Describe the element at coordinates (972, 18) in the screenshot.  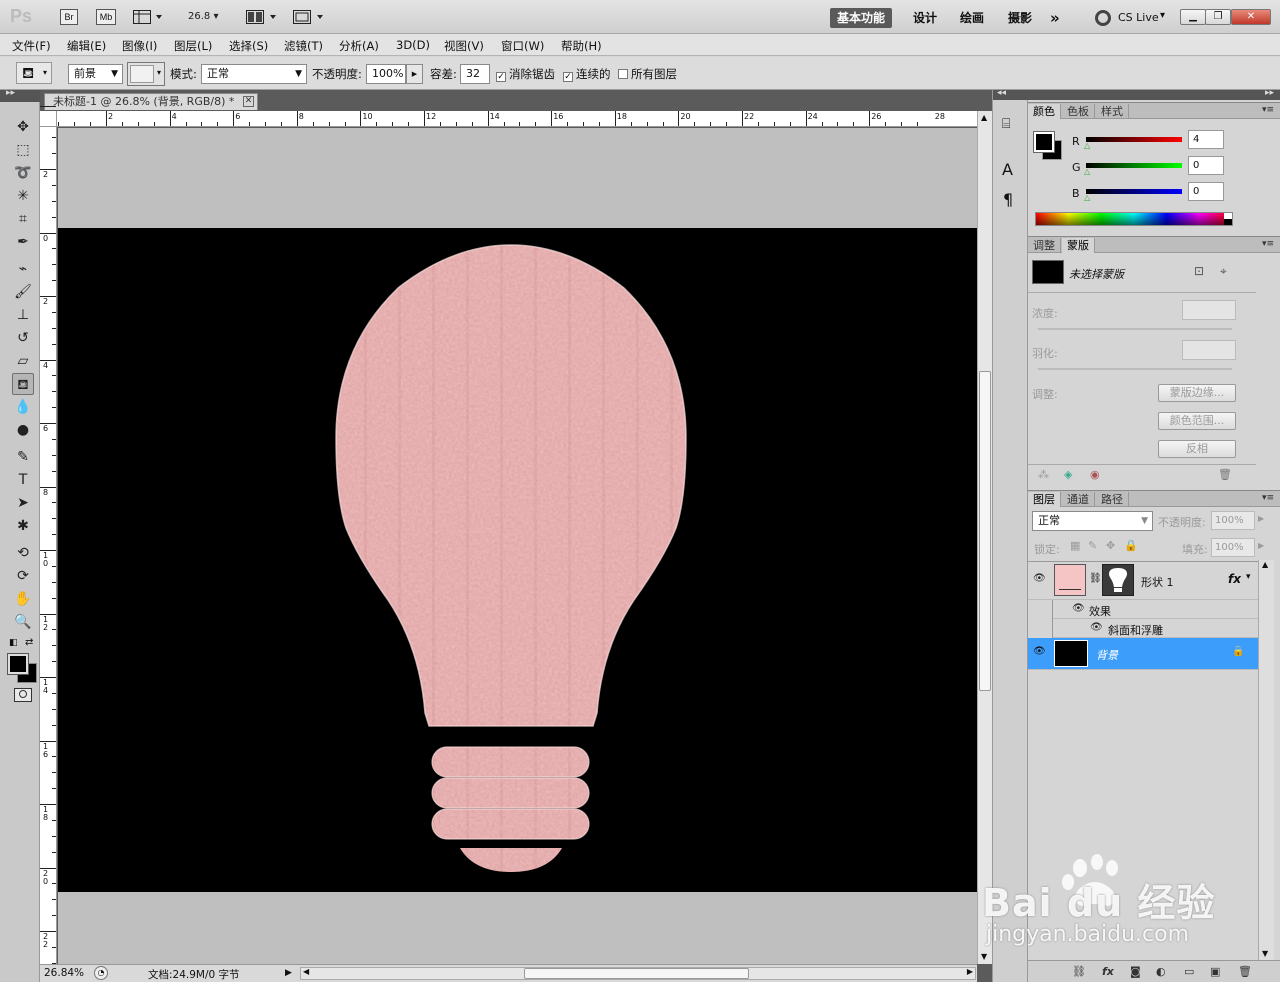
I see `workspace-painting: 绘画` at that location.